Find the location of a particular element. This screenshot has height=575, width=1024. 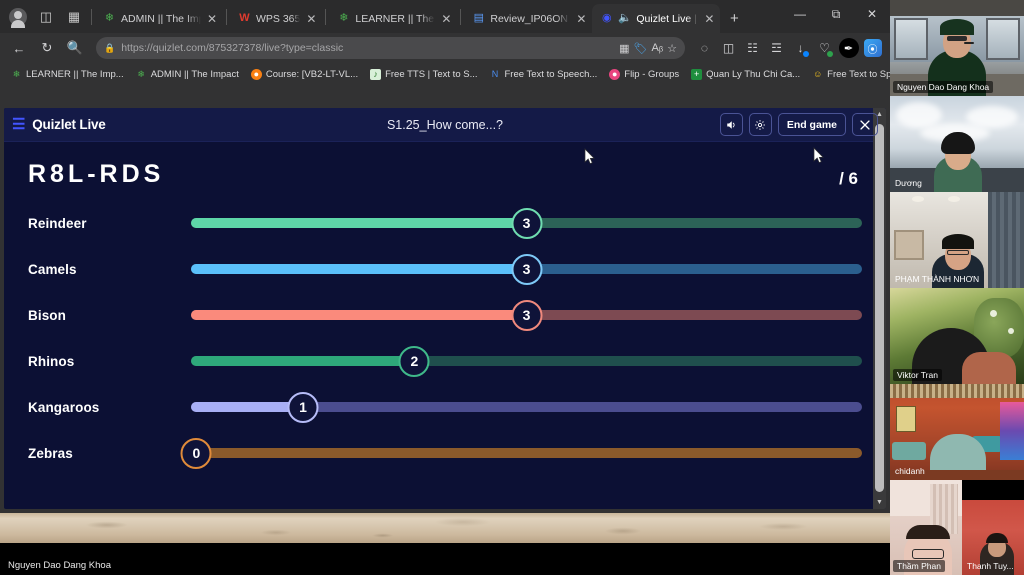

participant-name: Dương is located at coordinates (908, 183).